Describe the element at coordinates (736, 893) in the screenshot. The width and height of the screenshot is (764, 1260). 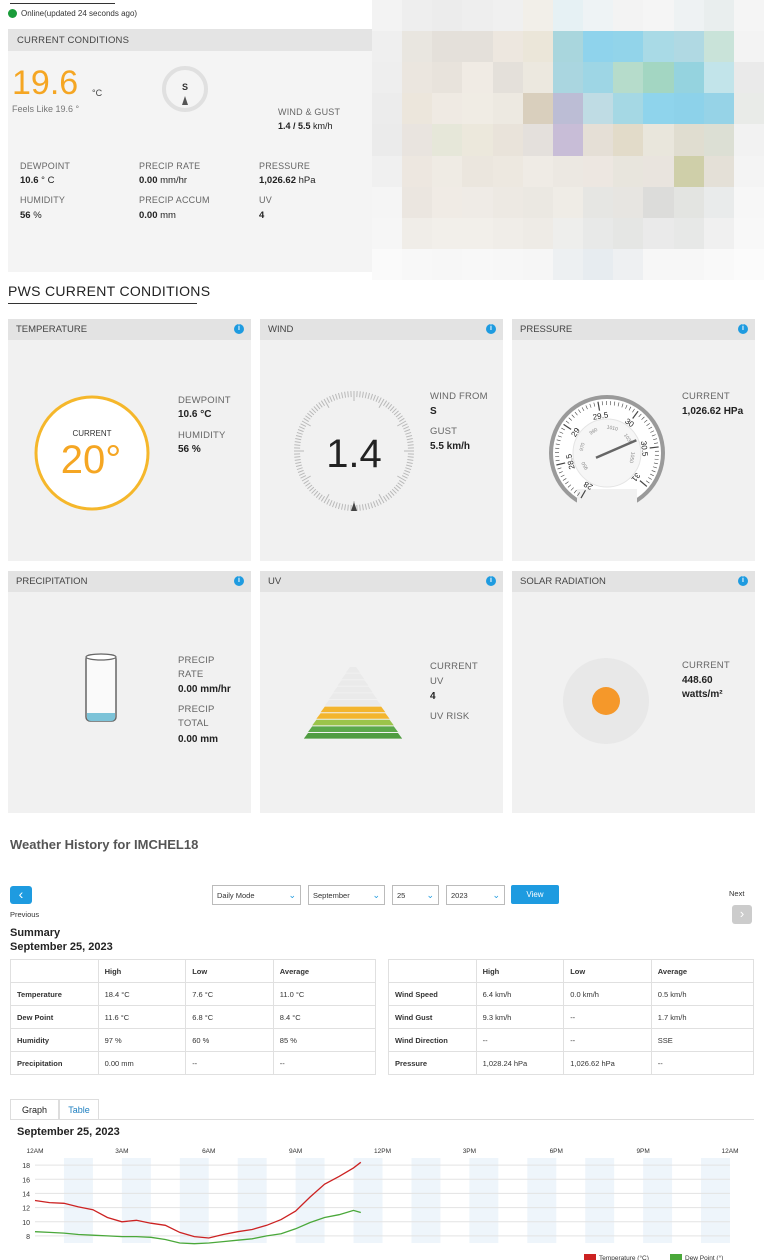
I see `next-label: Next` at that location.